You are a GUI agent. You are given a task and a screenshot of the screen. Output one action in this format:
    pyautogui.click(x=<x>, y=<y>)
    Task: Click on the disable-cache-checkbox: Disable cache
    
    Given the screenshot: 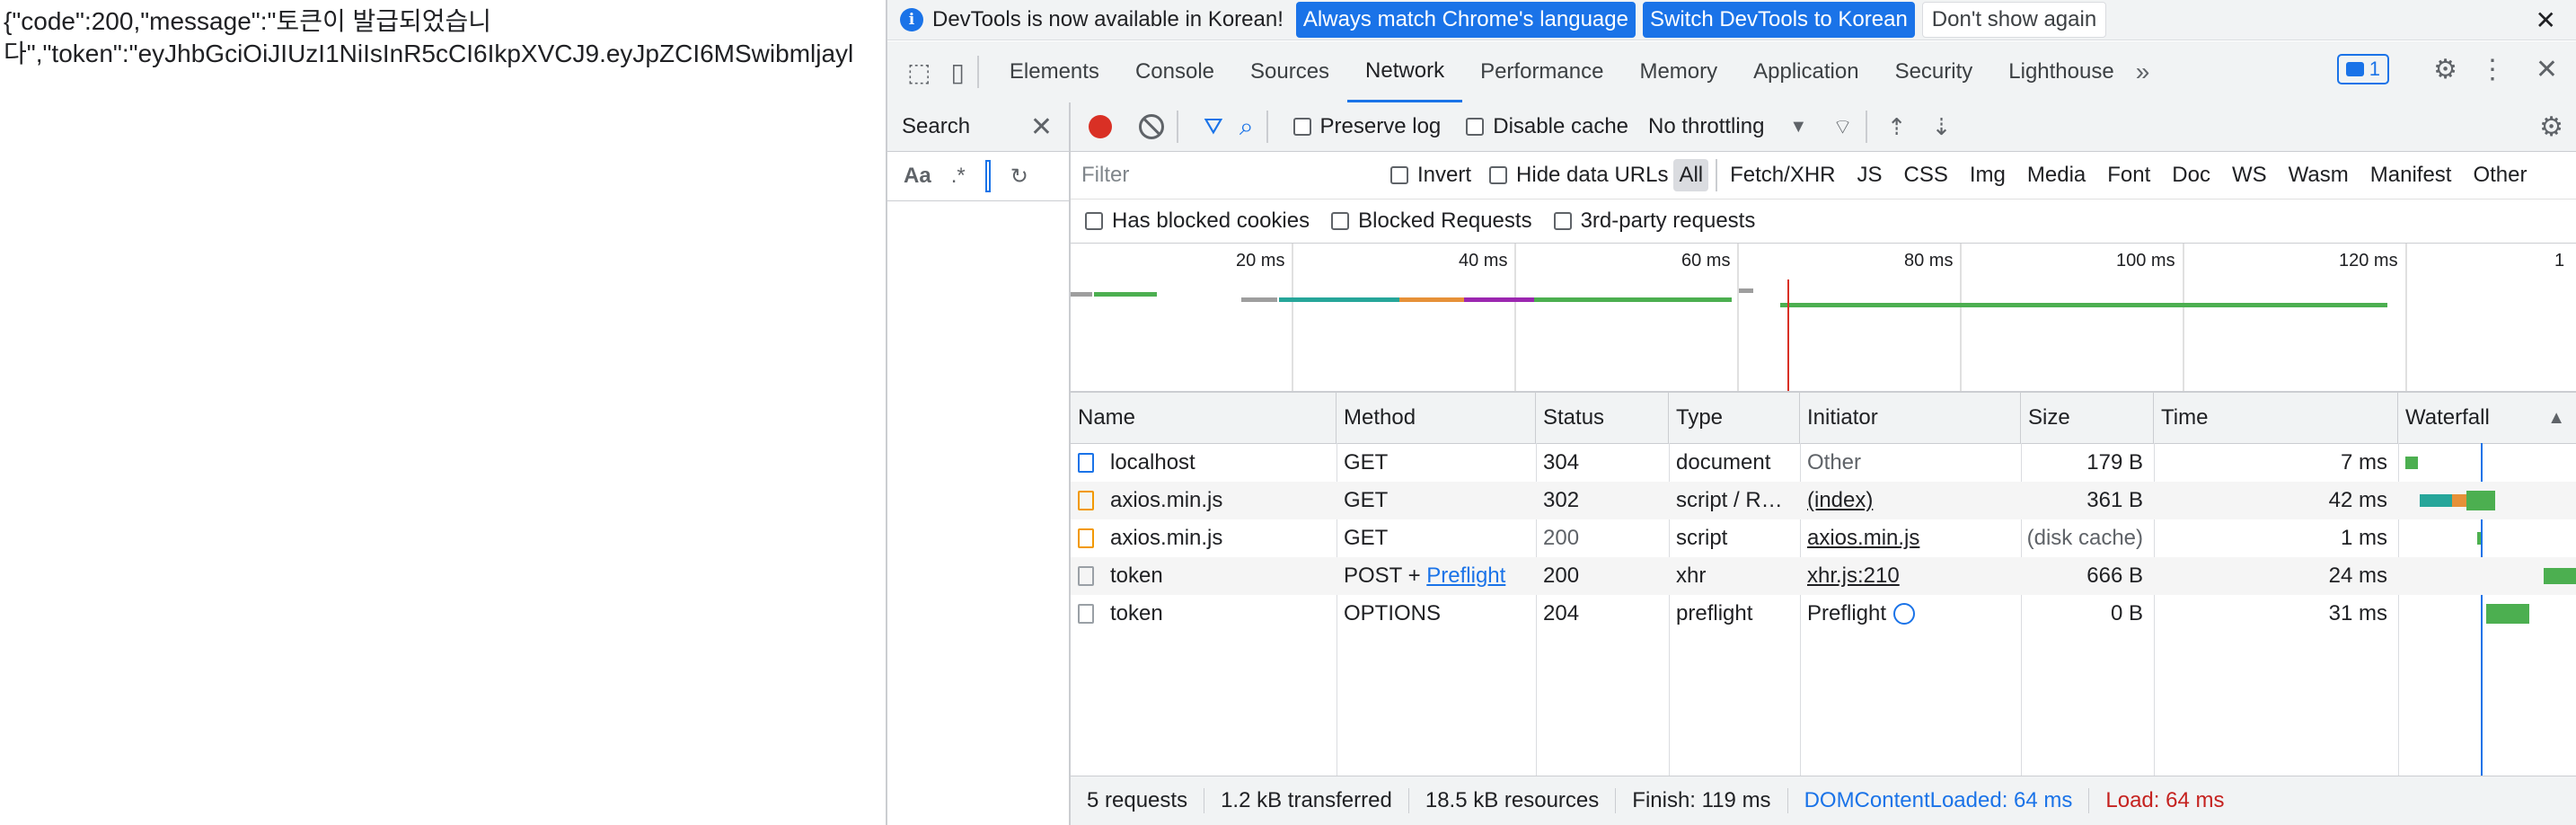 What is the action you would take?
    pyautogui.click(x=1547, y=127)
    